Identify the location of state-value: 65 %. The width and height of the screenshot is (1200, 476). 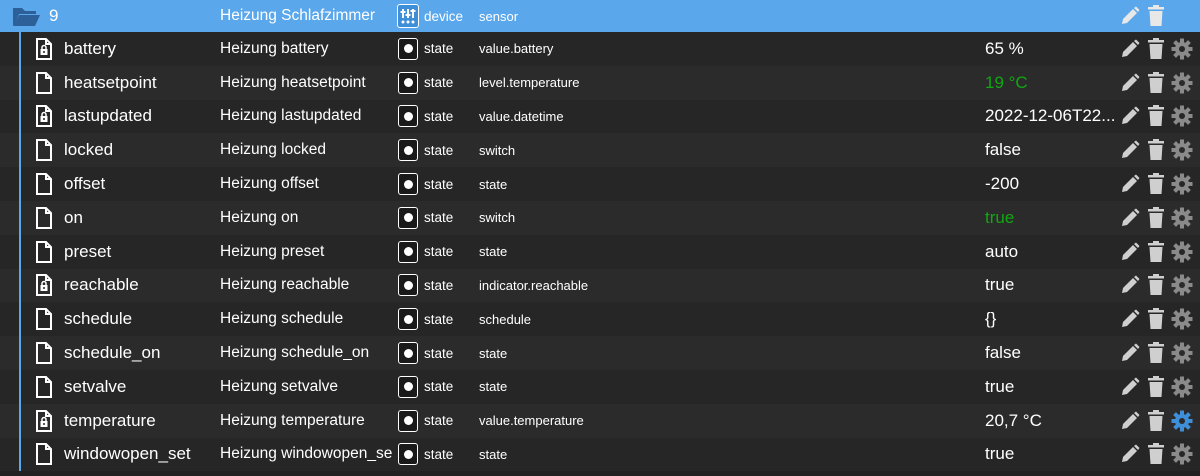
(1051, 49).